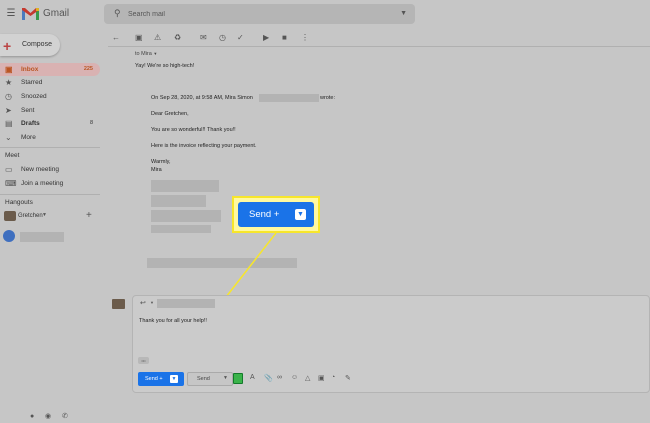 This screenshot has height=423, width=650. I want to click on archive-icon: ▣, so click(139, 38).